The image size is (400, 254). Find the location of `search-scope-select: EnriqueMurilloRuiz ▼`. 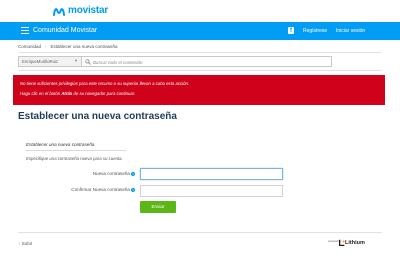

search-scope-select: EnriqueMurilloRuiz ▼ is located at coordinates (50, 61).